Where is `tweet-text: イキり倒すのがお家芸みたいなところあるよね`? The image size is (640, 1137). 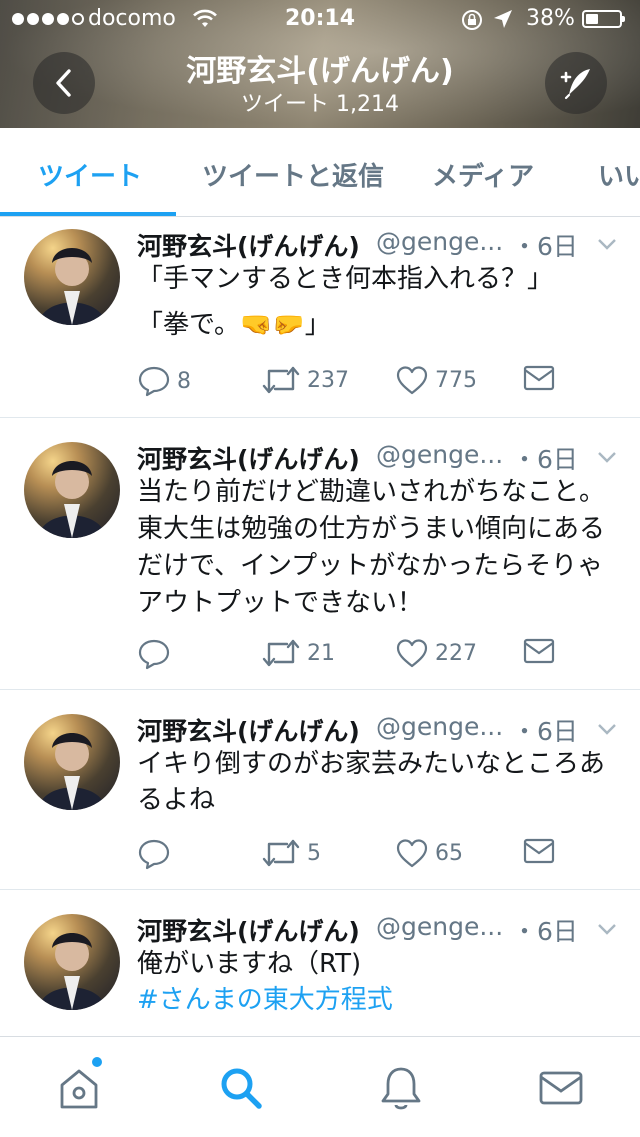 tweet-text: イキり倒すのがお家芸みたいなところあるよね is located at coordinates (382, 782).